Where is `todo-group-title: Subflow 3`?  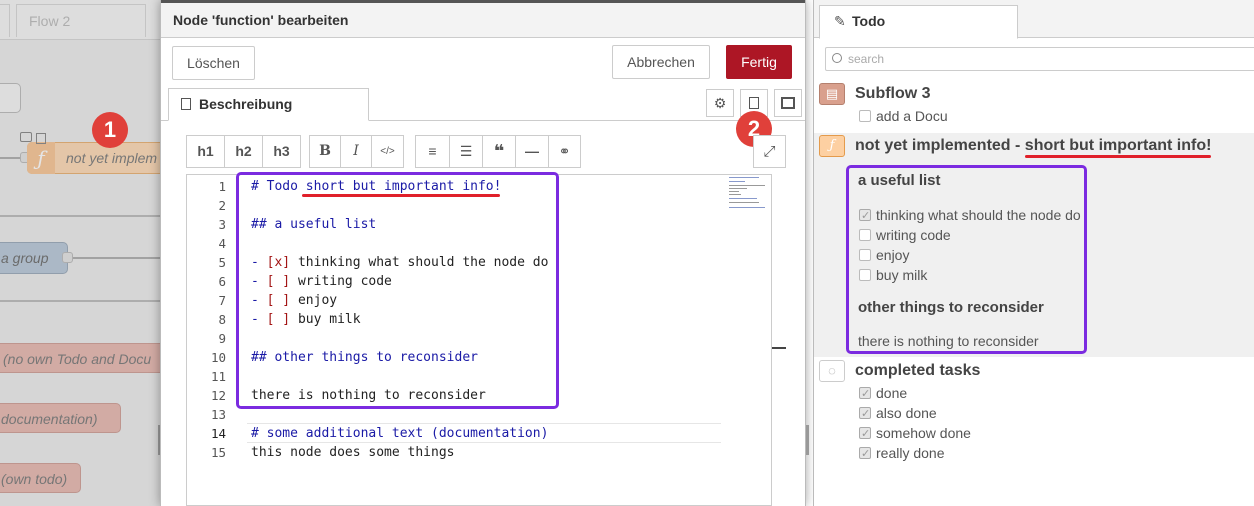 todo-group-title: Subflow 3 is located at coordinates (893, 93).